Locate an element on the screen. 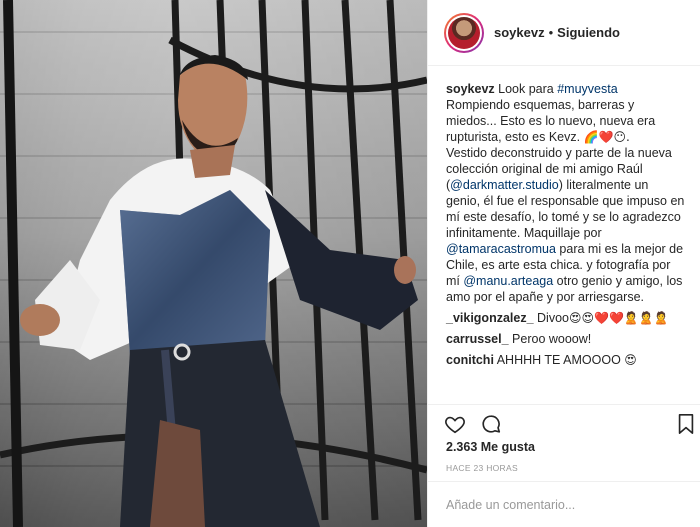  caption-hashtag: #muyvesta is located at coordinates (587, 89).